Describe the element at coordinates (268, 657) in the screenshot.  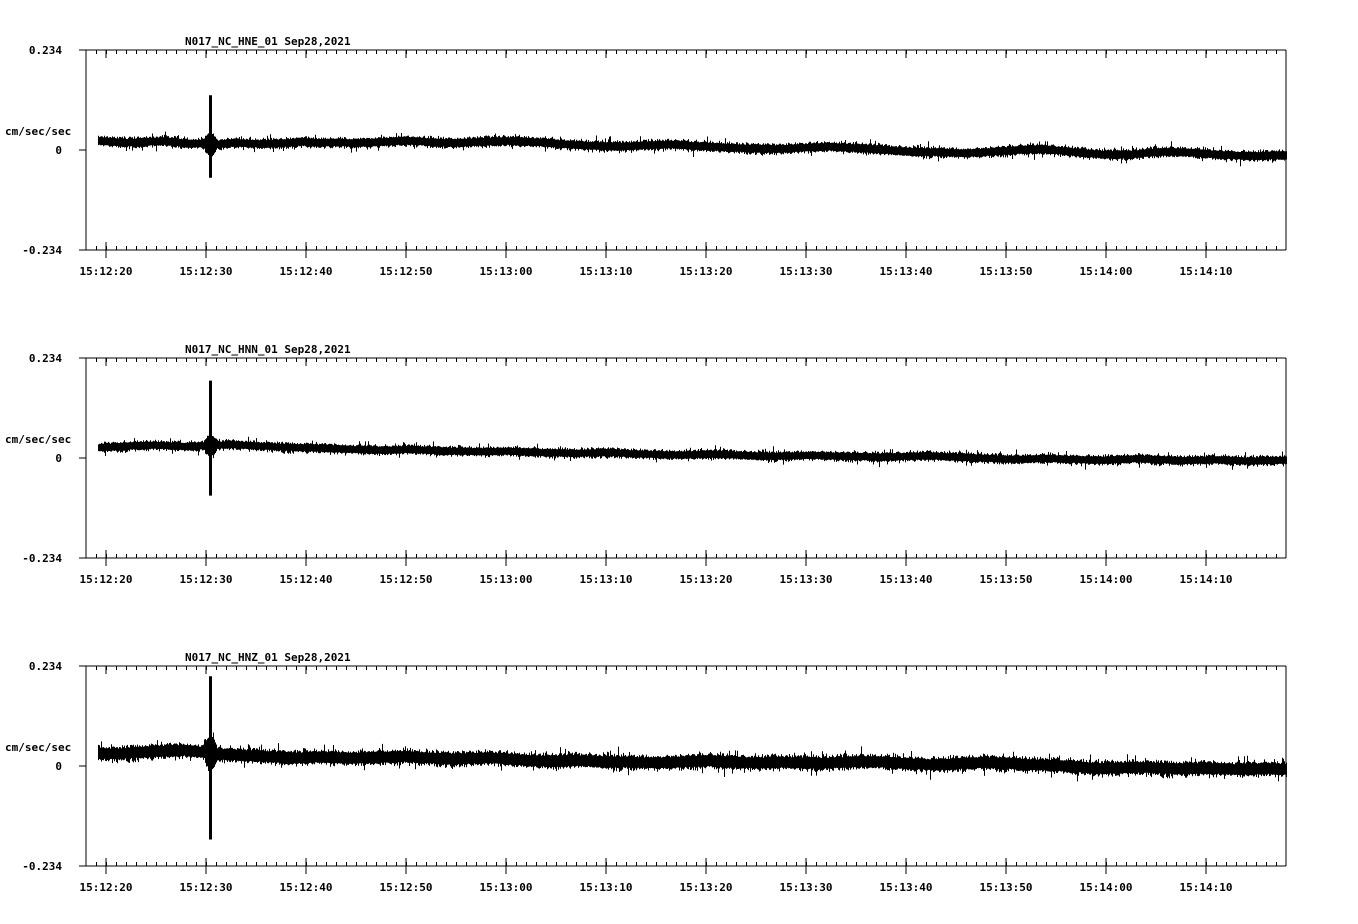
I see `panel-title: N017_NC_HNZ_01 Sep28,2021` at that location.